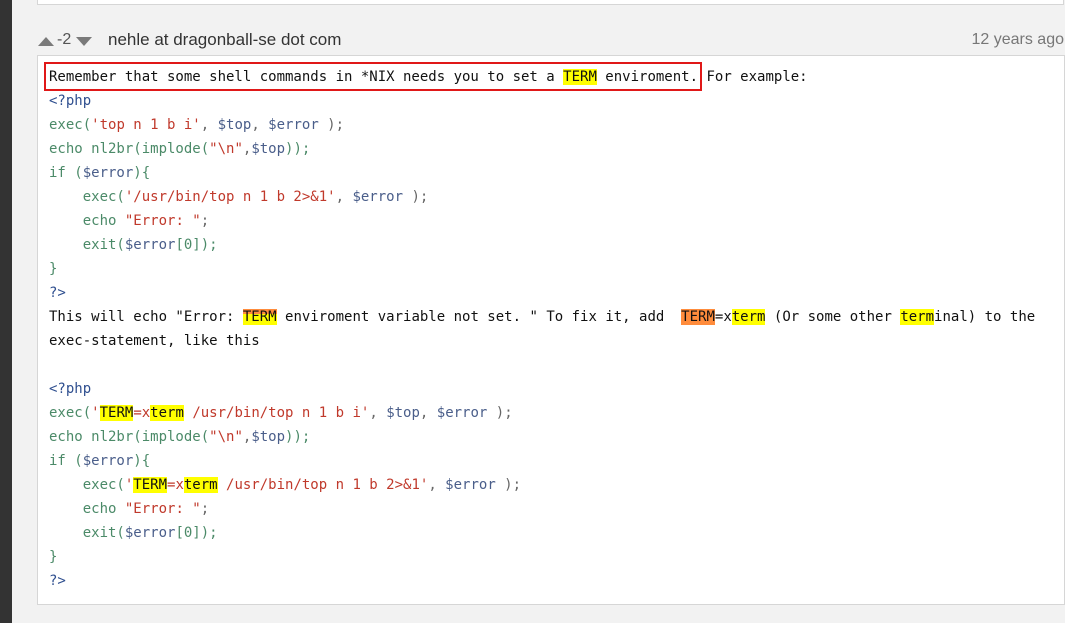 Image resolution: width=1065 pixels, height=623 pixels. I want to click on vote-up-icon, so click(46, 41).